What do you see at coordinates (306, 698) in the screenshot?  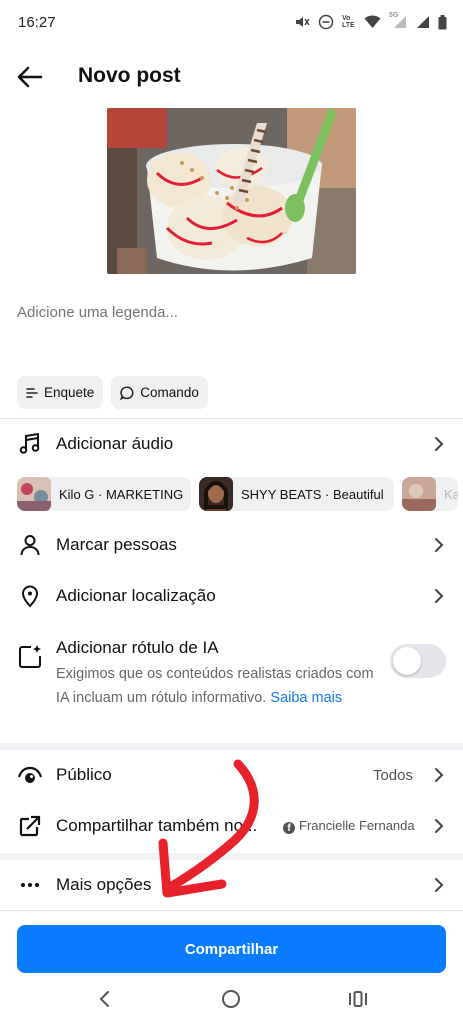 I see `learn-more-link: Saiba mais` at bounding box center [306, 698].